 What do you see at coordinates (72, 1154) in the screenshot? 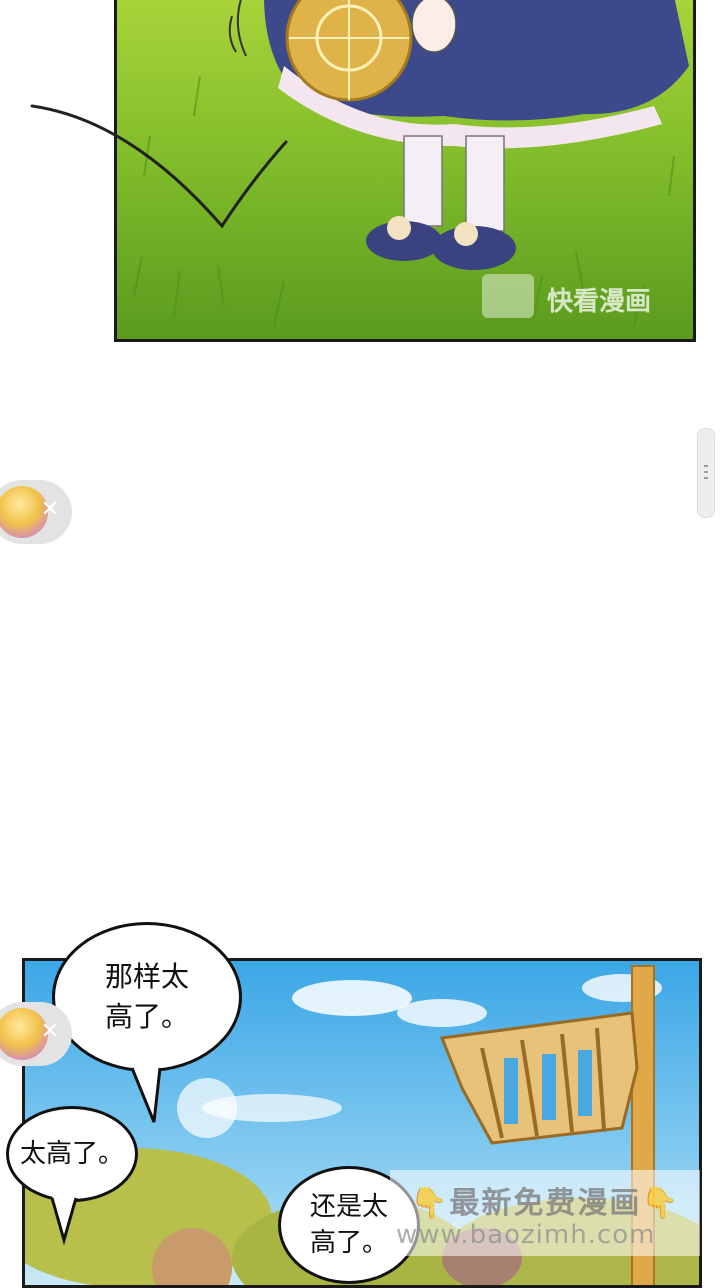
I see `speech-bubble-2: 太高了。` at bounding box center [72, 1154].